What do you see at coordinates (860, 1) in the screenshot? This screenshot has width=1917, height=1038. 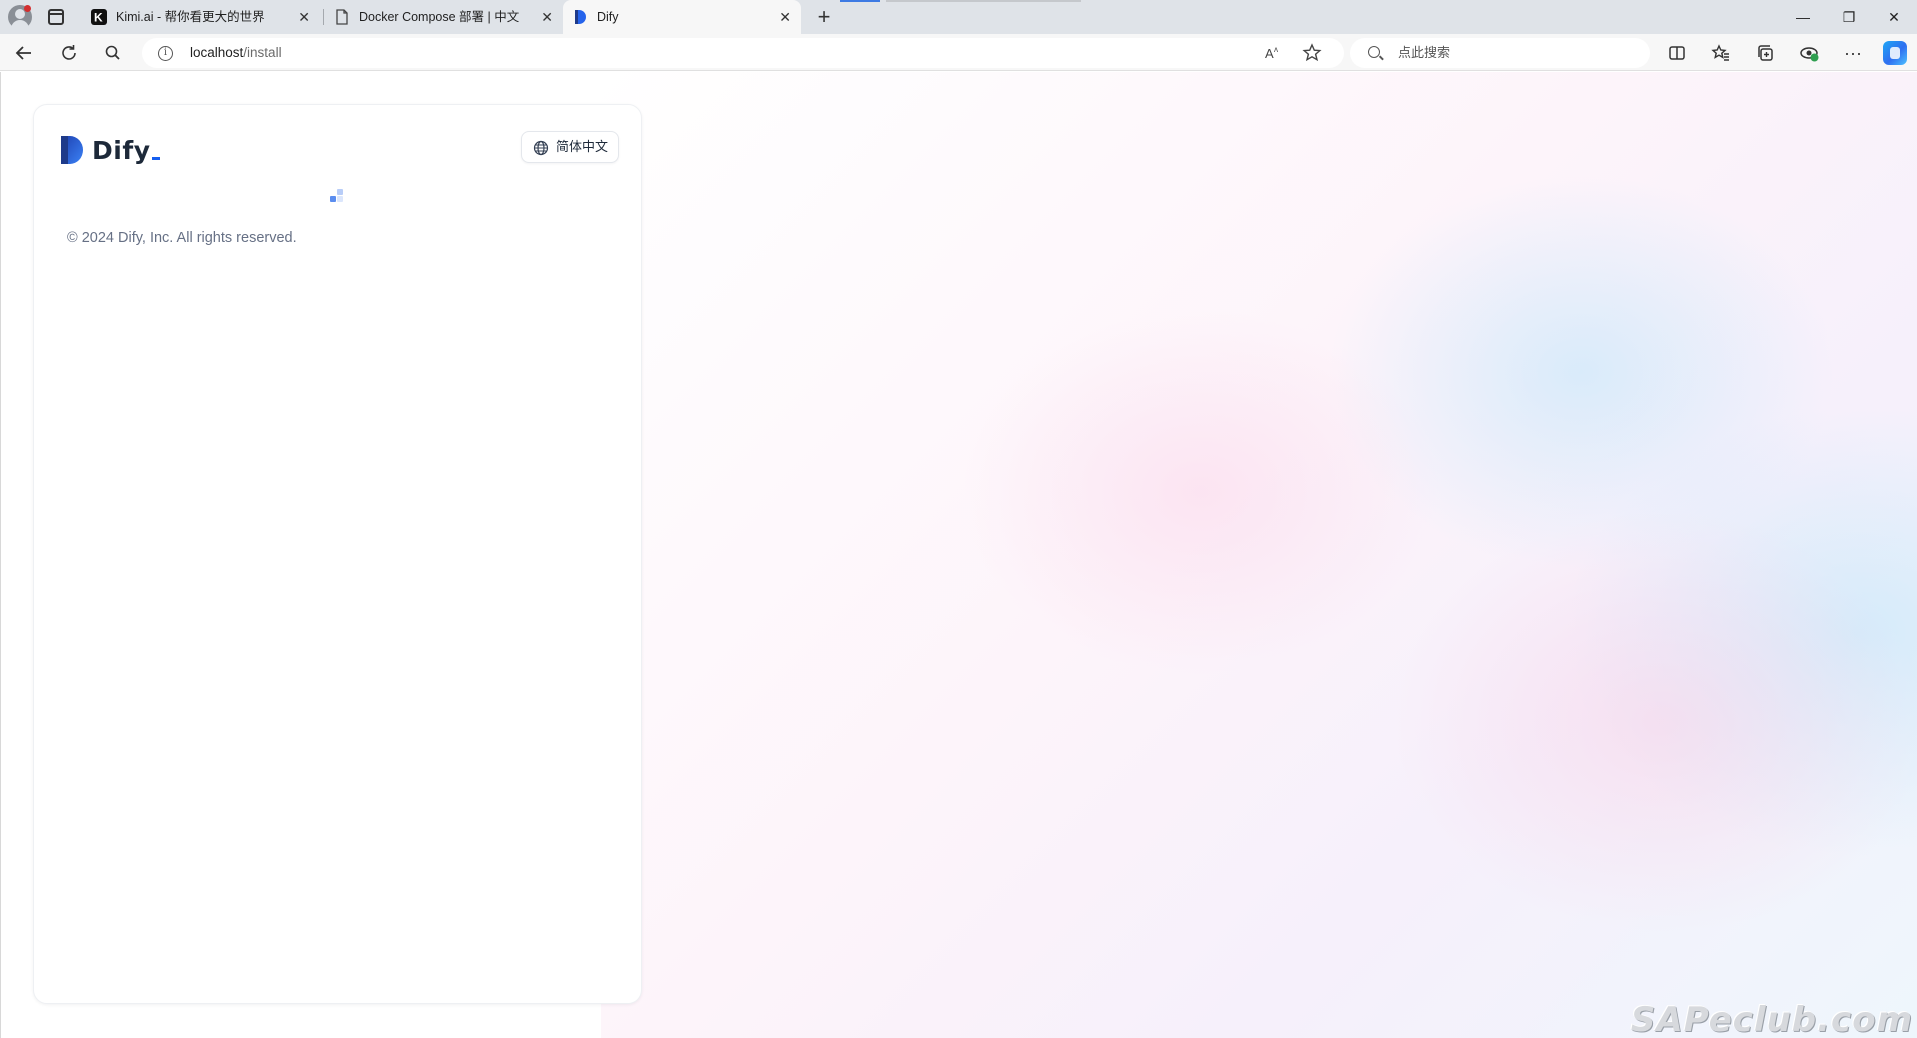 I see `tab-loading-indicator` at bounding box center [860, 1].